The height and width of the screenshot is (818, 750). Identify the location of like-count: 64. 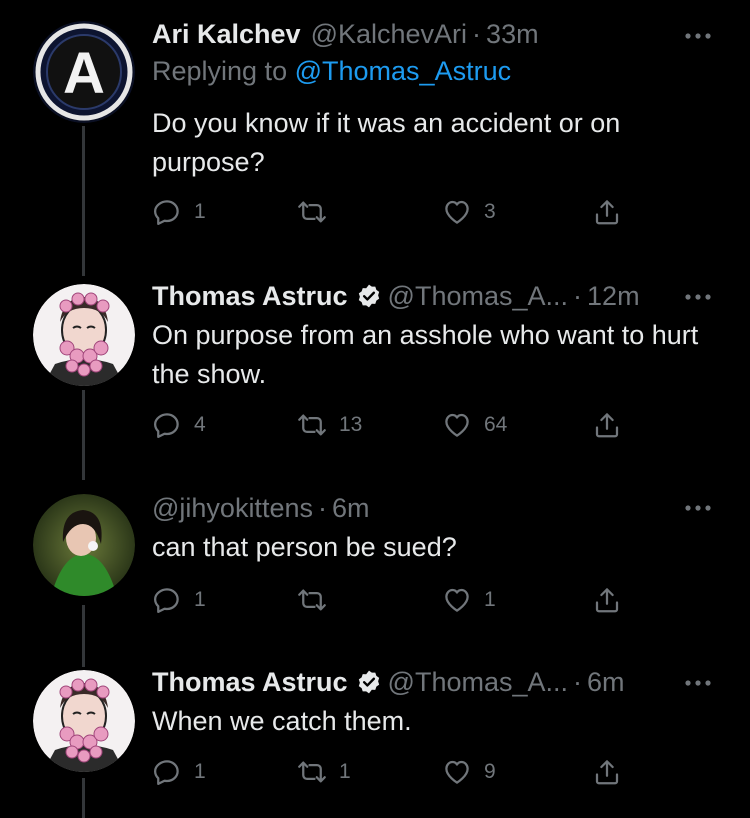
(496, 424).